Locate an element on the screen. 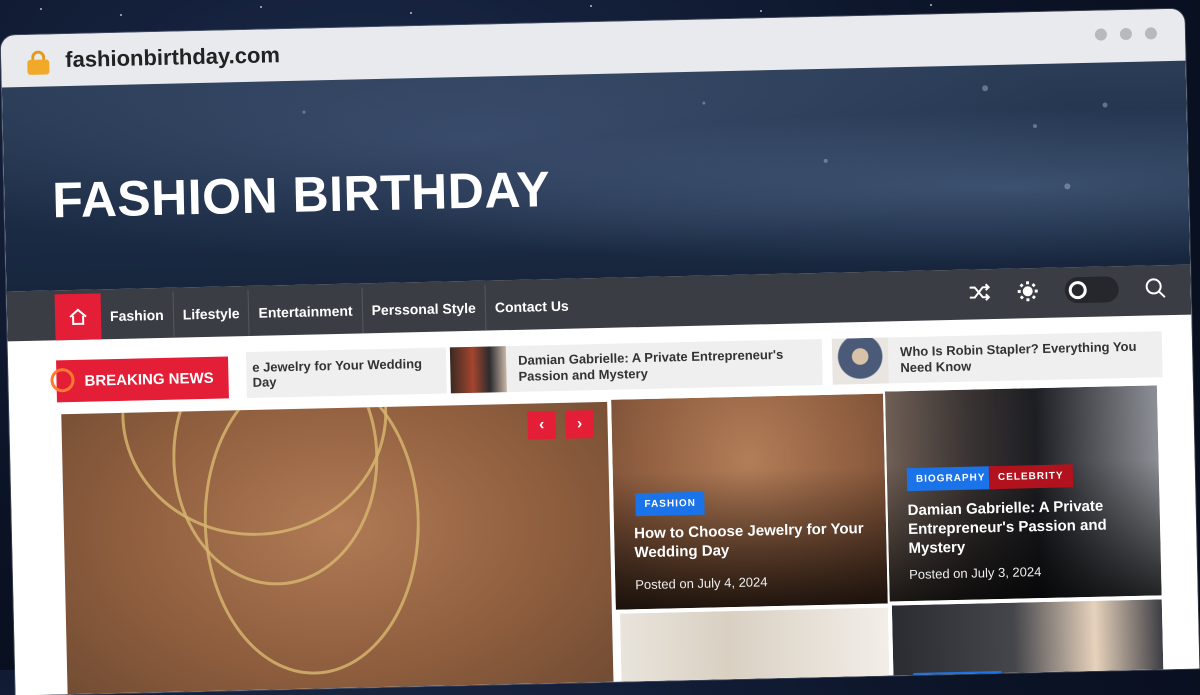  address-bar-url: fashionbirthday.com is located at coordinates (172, 57).